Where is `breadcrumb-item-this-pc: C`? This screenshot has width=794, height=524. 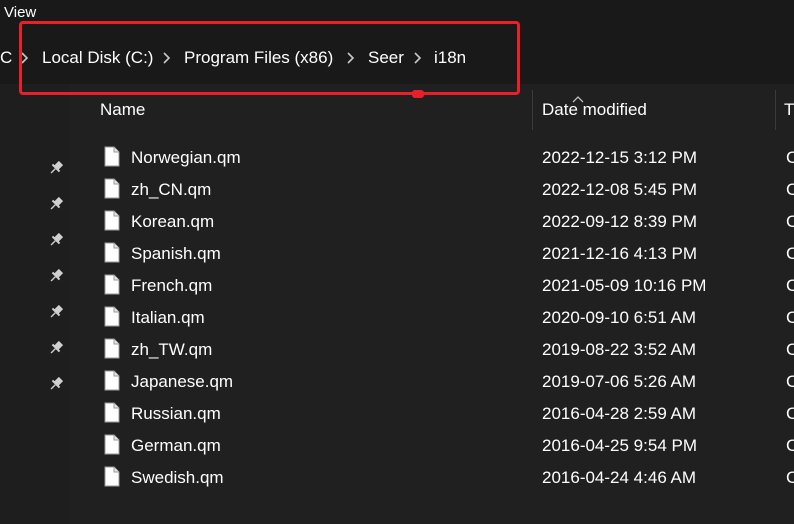
breadcrumb-item-this-pc: C is located at coordinates (6, 58).